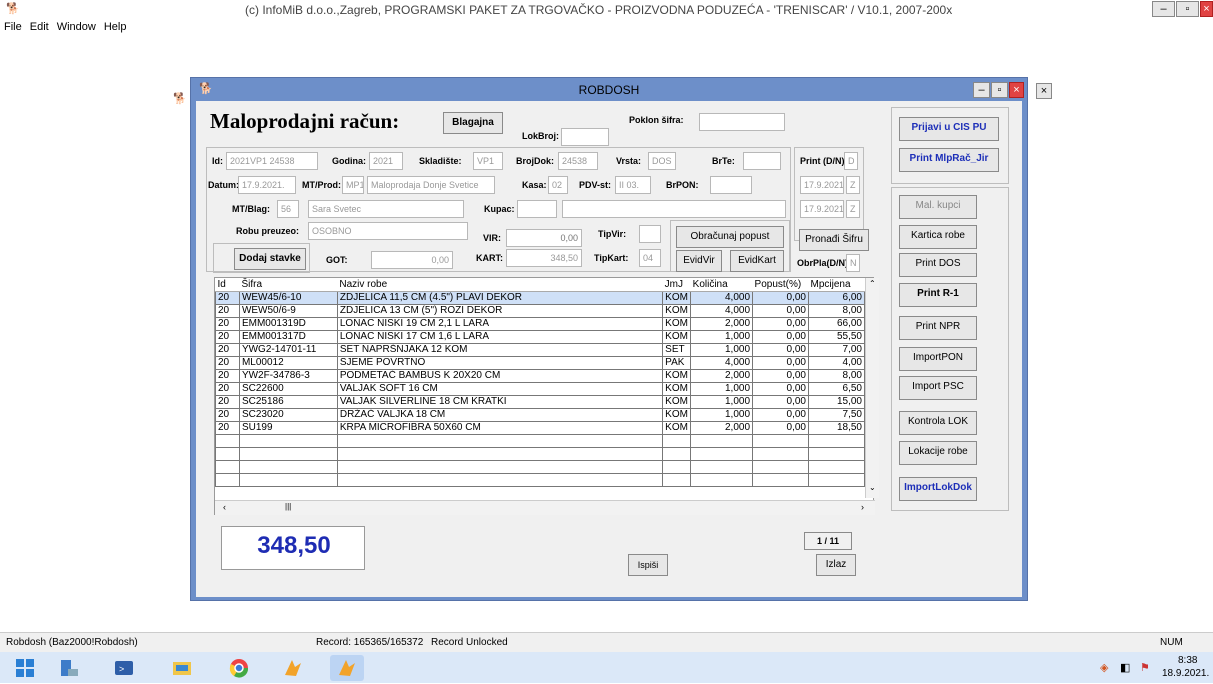 The width and height of the screenshot is (1213, 684). Describe the element at coordinates (676, 285) in the screenshot. I see `col-jmj: JmJ` at that location.